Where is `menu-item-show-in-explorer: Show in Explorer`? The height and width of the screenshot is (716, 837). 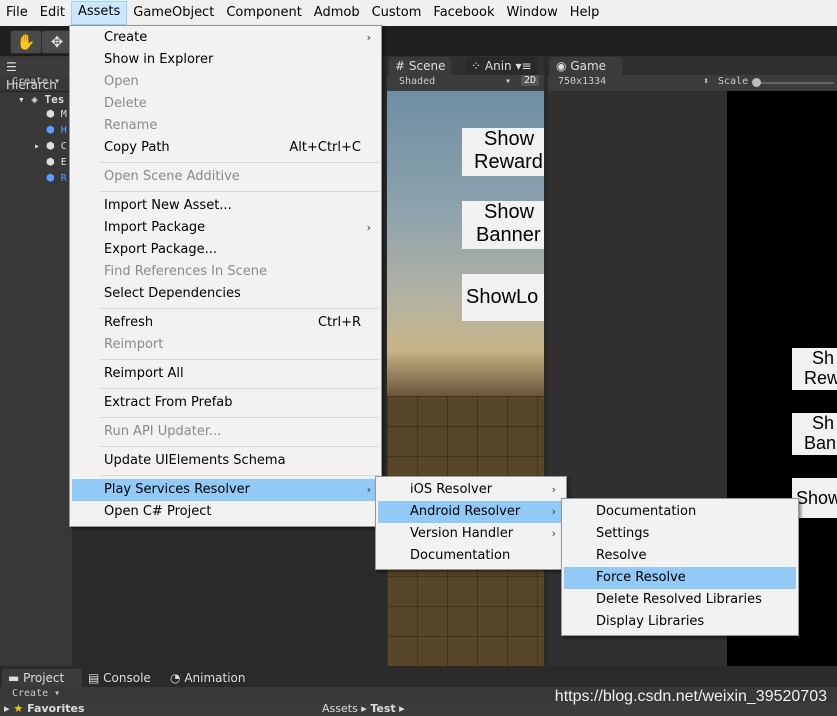
menu-item-show-in-explorer: Show in Explorer is located at coordinates (225, 60).